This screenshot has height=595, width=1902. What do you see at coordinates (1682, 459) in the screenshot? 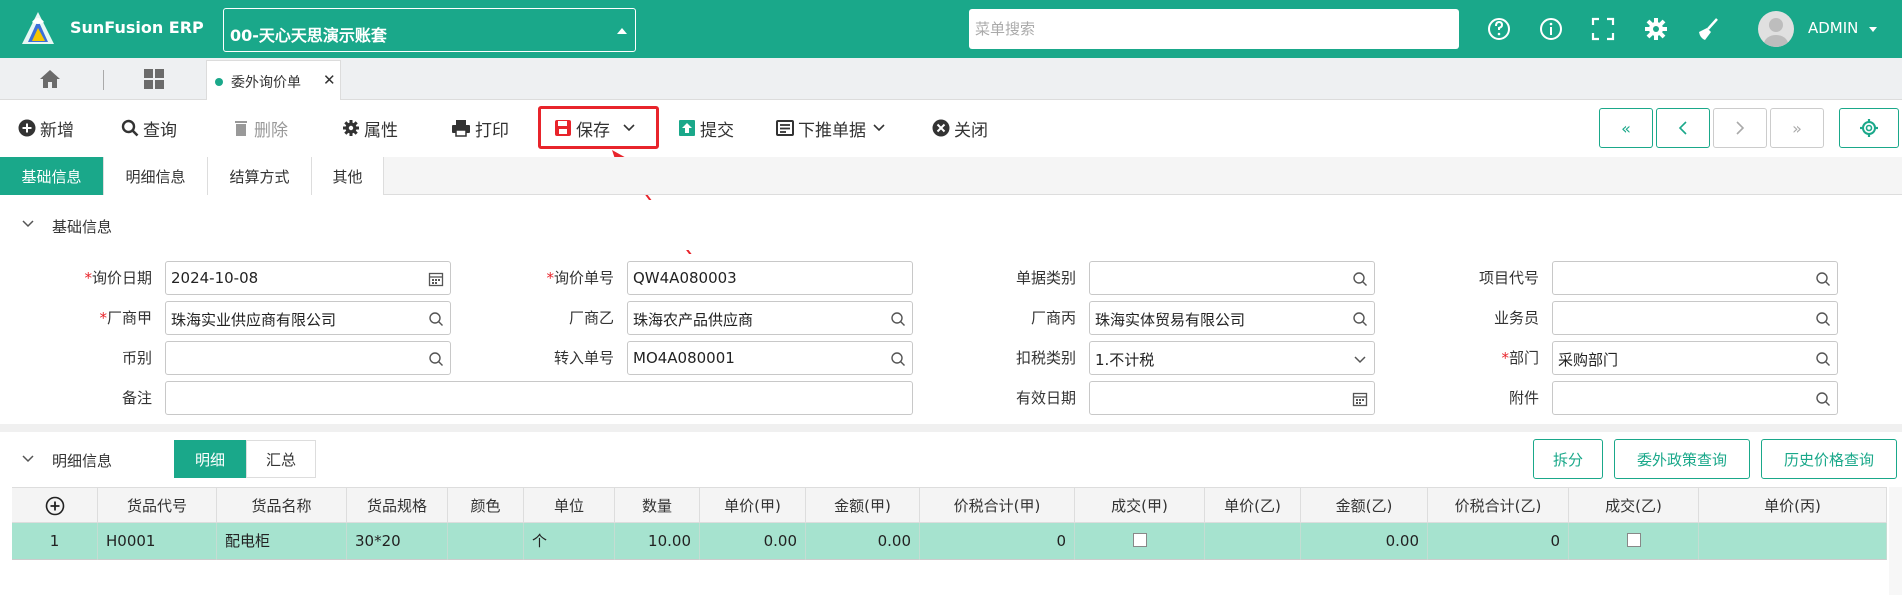
I see `outsource-policy-button: 委外政策查询` at bounding box center [1682, 459].